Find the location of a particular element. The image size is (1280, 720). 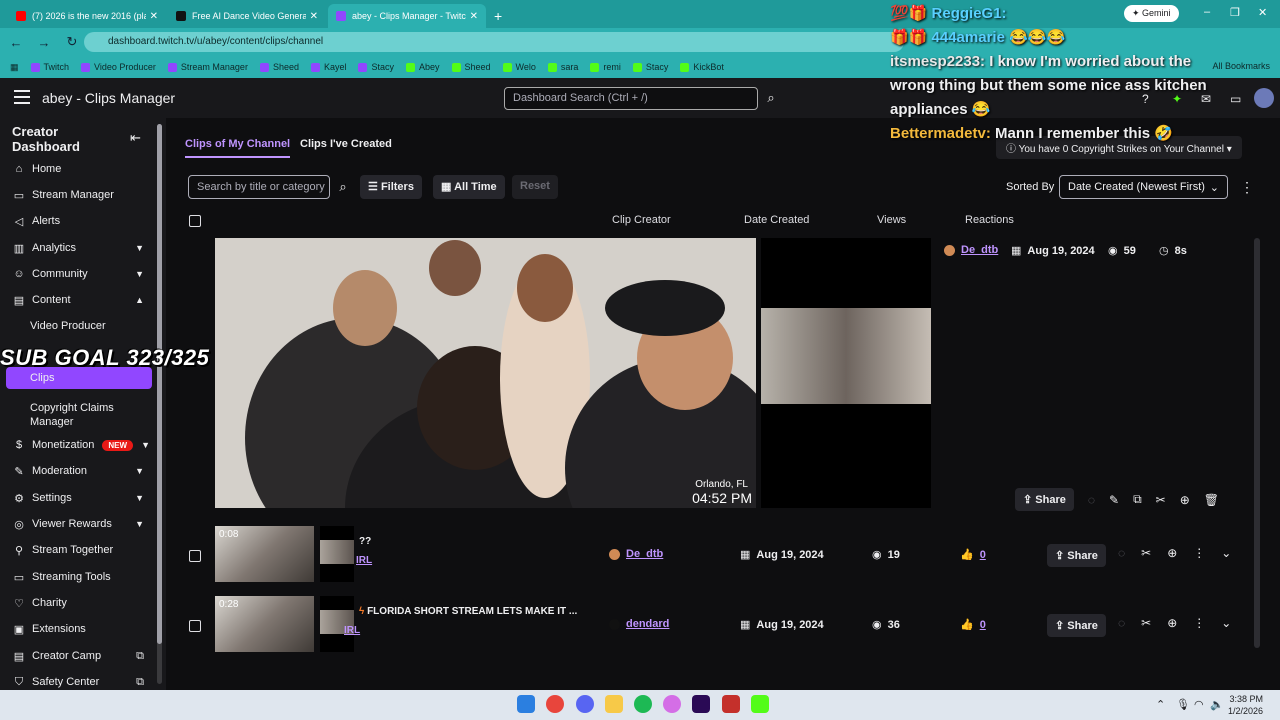

sidebar-item-charity: ♡ Charity is located at coordinates (77, 603).